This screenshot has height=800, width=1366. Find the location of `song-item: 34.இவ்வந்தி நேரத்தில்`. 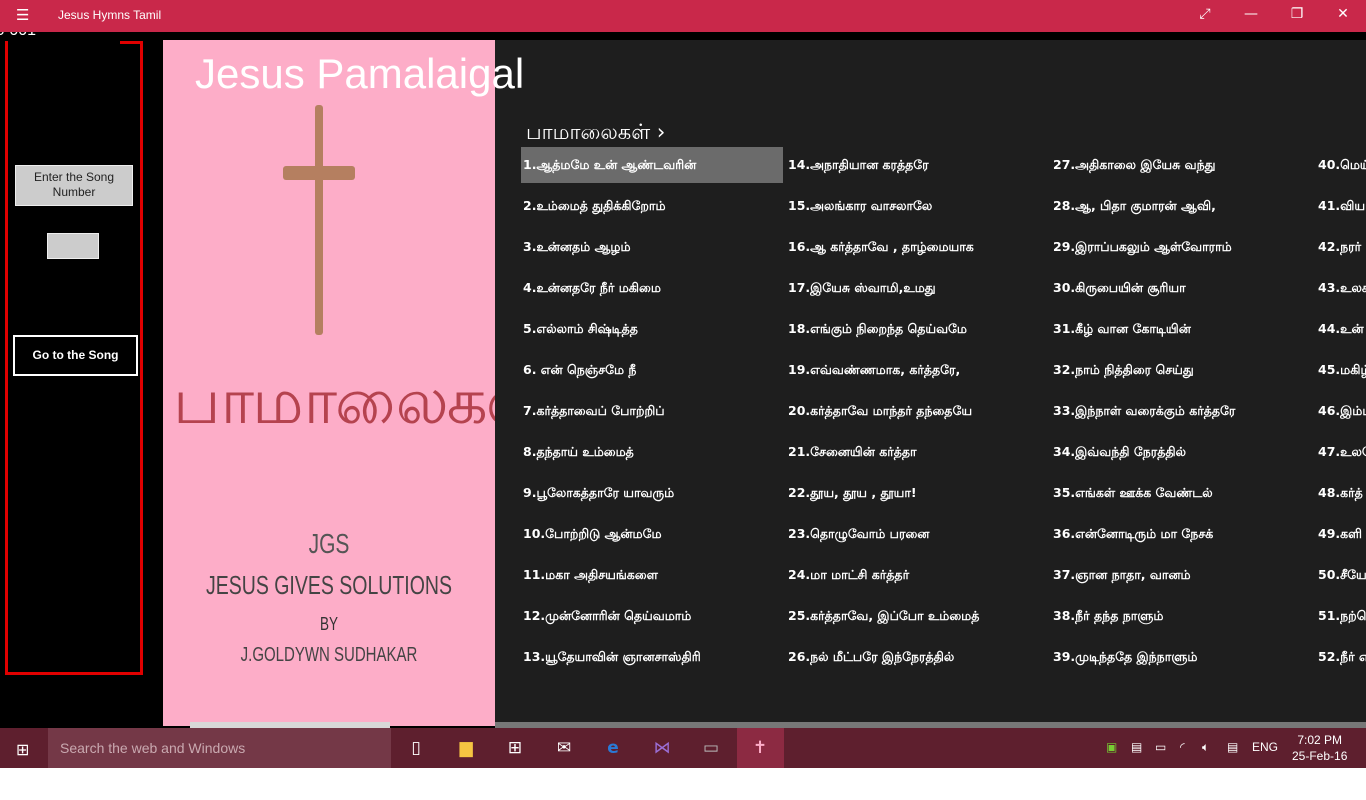

song-item: 34.இவ்வந்தி நேரத்தில் is located at coordinates (1182, 452).